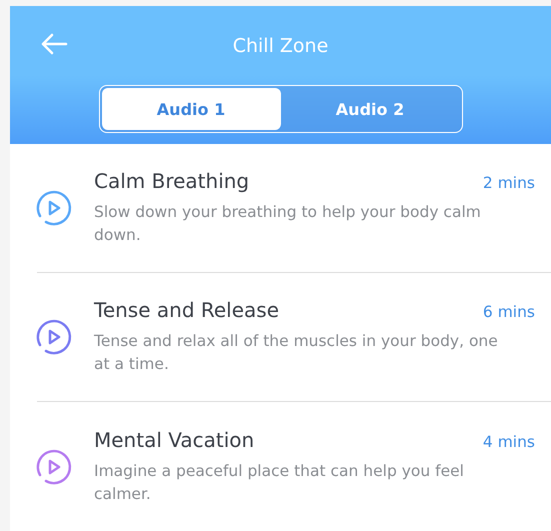 This screenshot has height=531, width=551. I want to click on track-duration: 6 mins, so click(508, 312).